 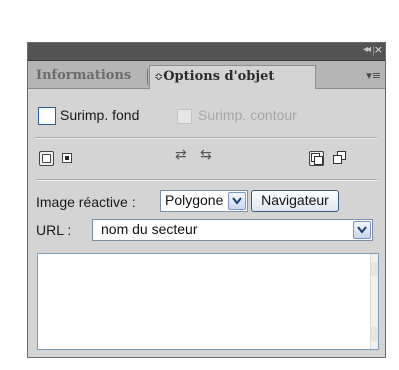 I want to click on panel-menu-icon: ▾≡, so click(x=373, y=75).